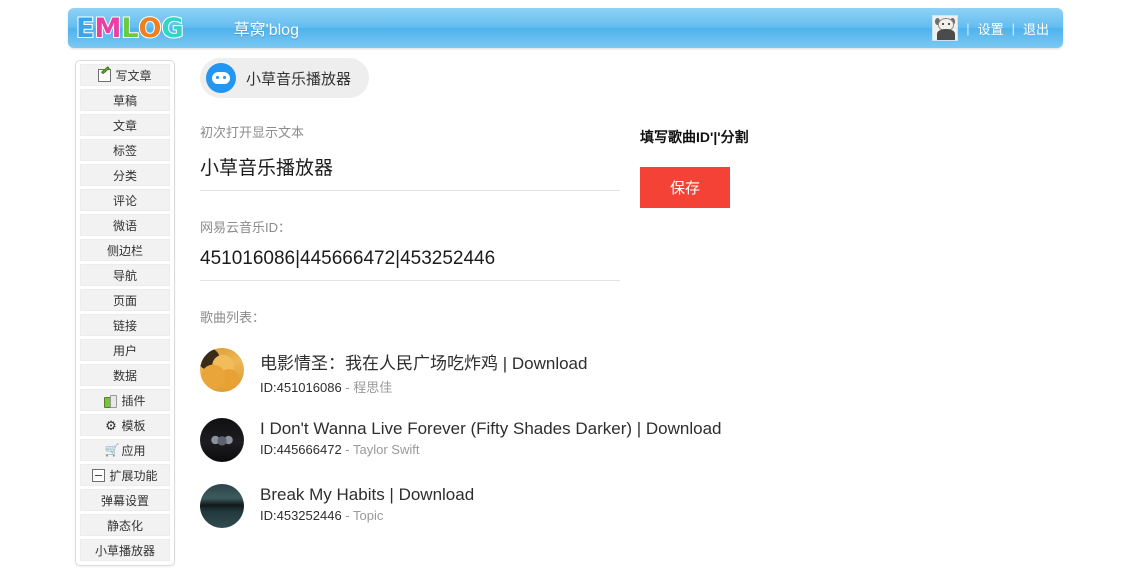 This screenshot has width=1131, height=586. I want to click on sidebar-item-label: 导航, so click(124, 275).